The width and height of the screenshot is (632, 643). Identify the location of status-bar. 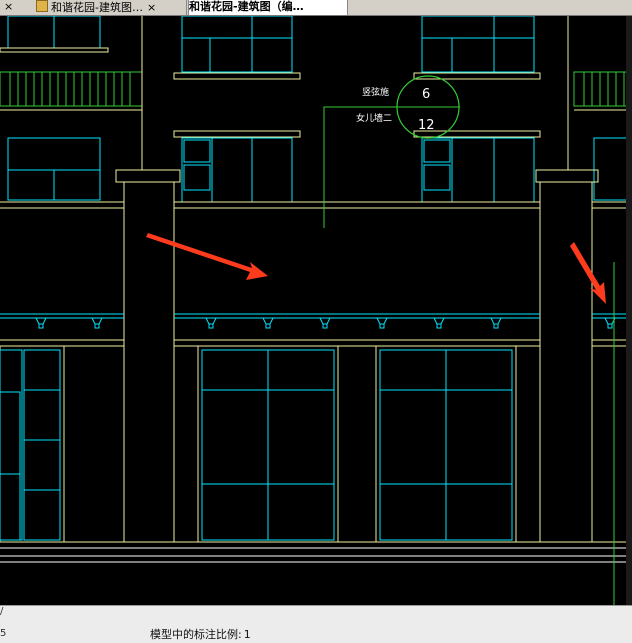
(316, 624).